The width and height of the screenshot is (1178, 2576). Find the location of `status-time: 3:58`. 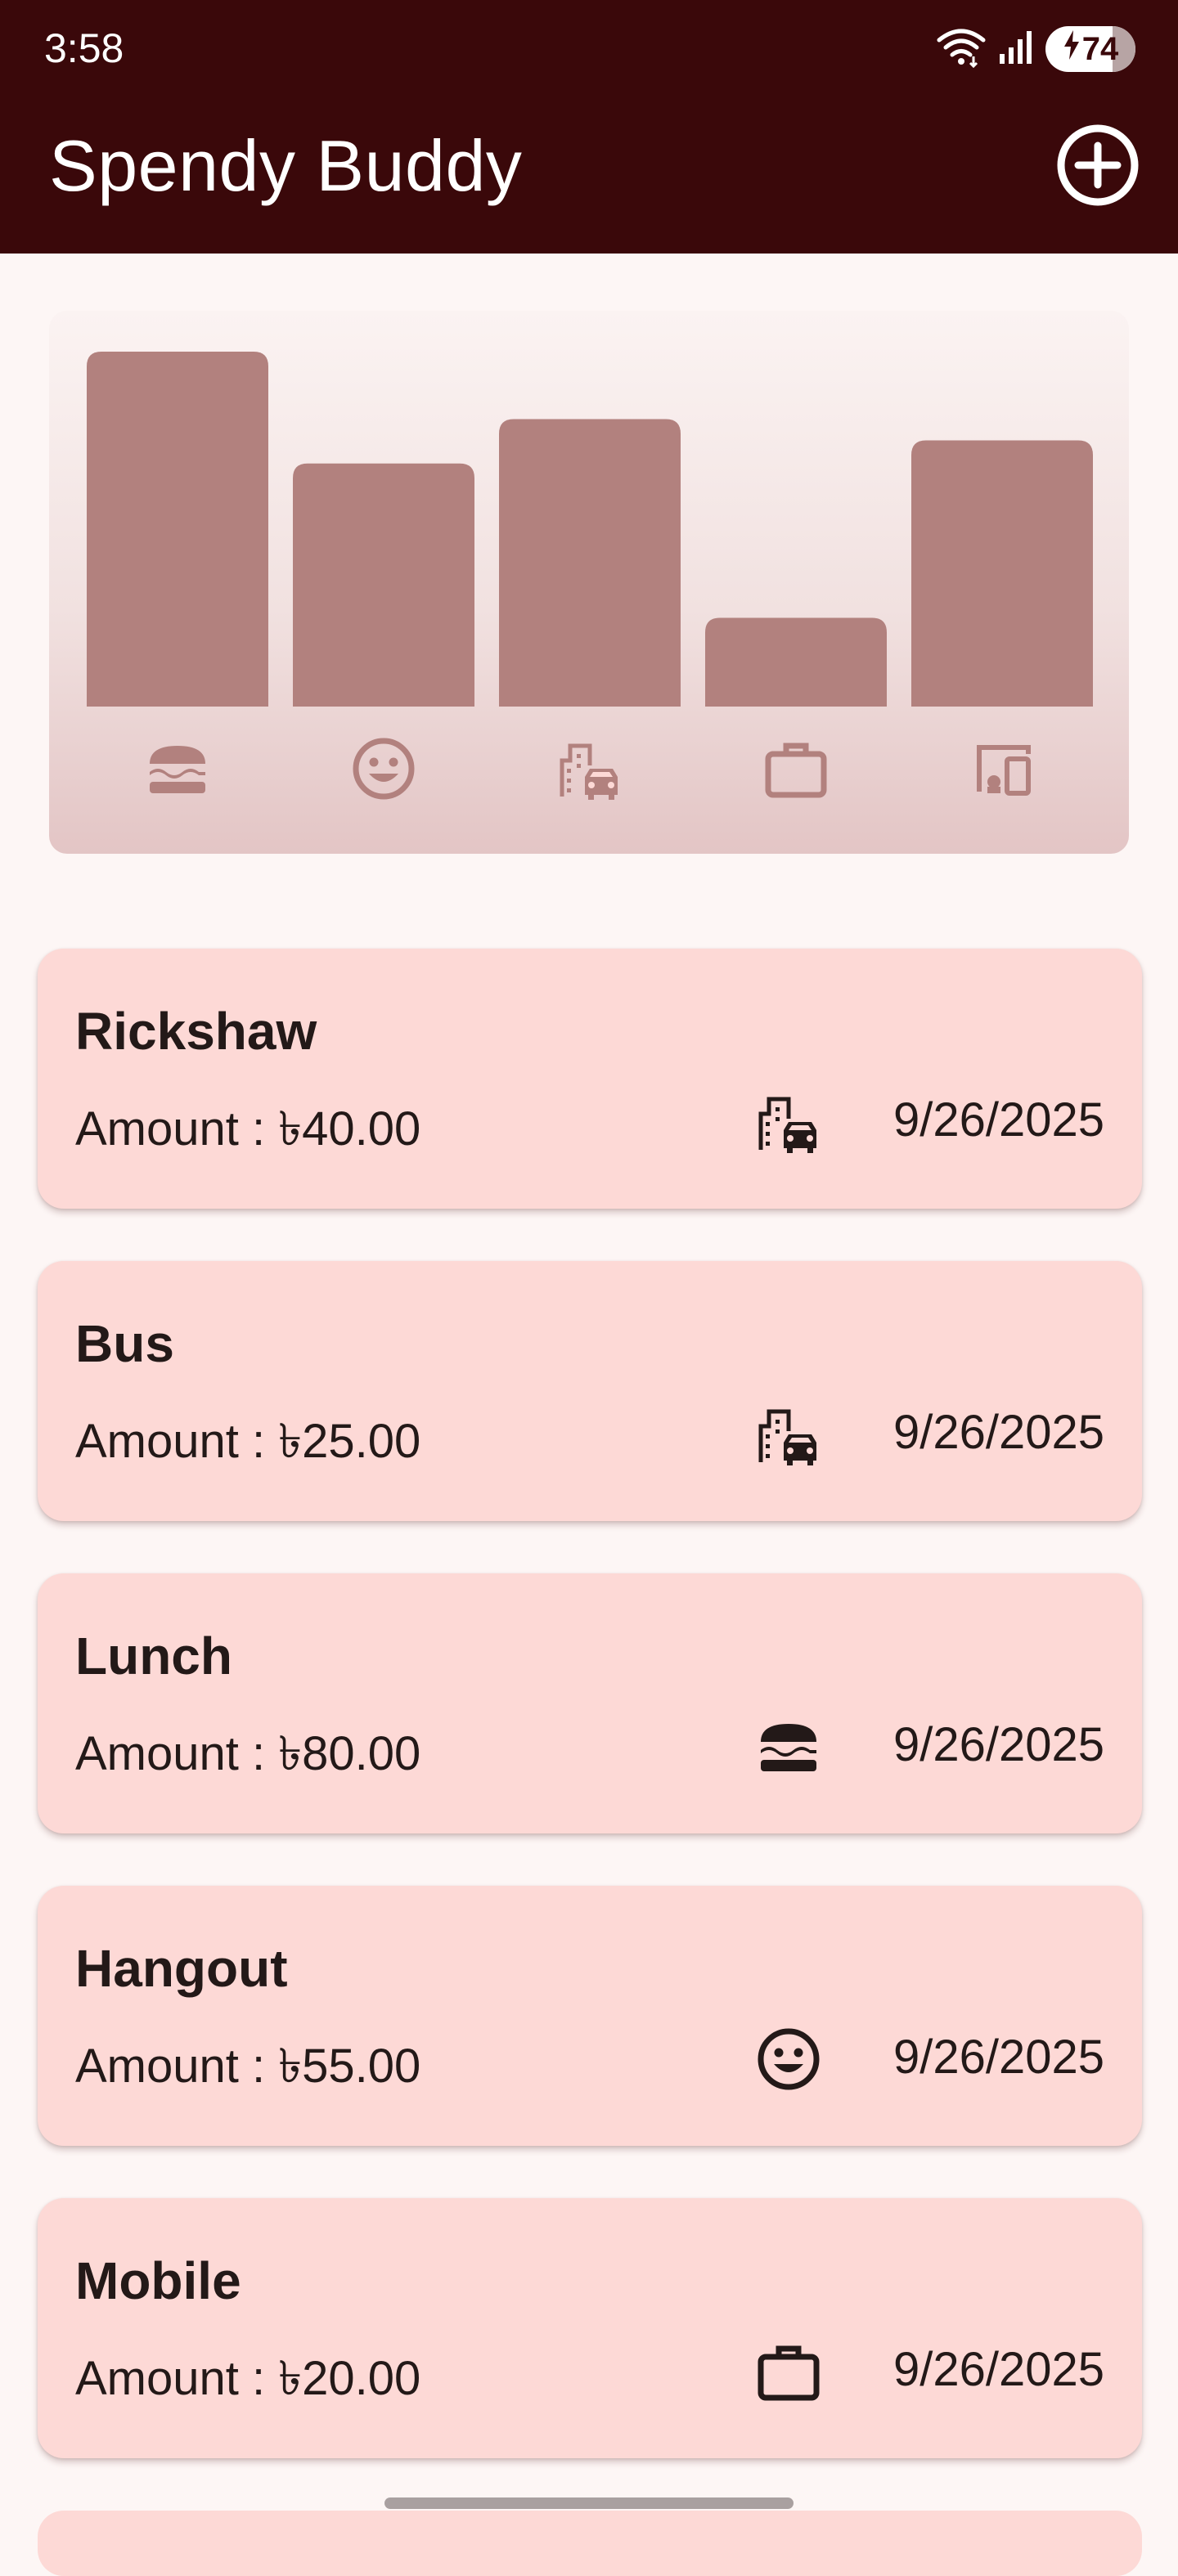

status-time: 3:58 is located at coordinates (84, 48).